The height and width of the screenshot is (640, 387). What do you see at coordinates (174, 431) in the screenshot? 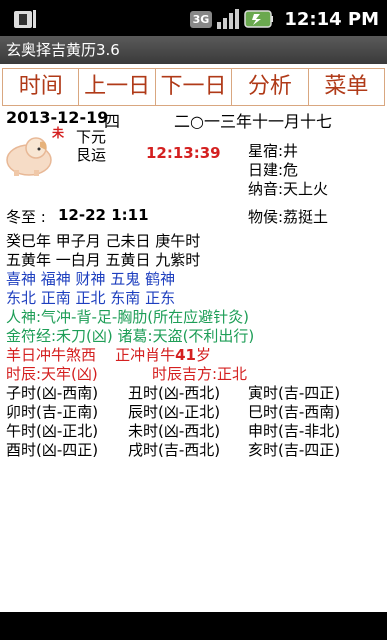
I see `hour-cell: 未时(凶-西北)` at bounding box center [174, 431].